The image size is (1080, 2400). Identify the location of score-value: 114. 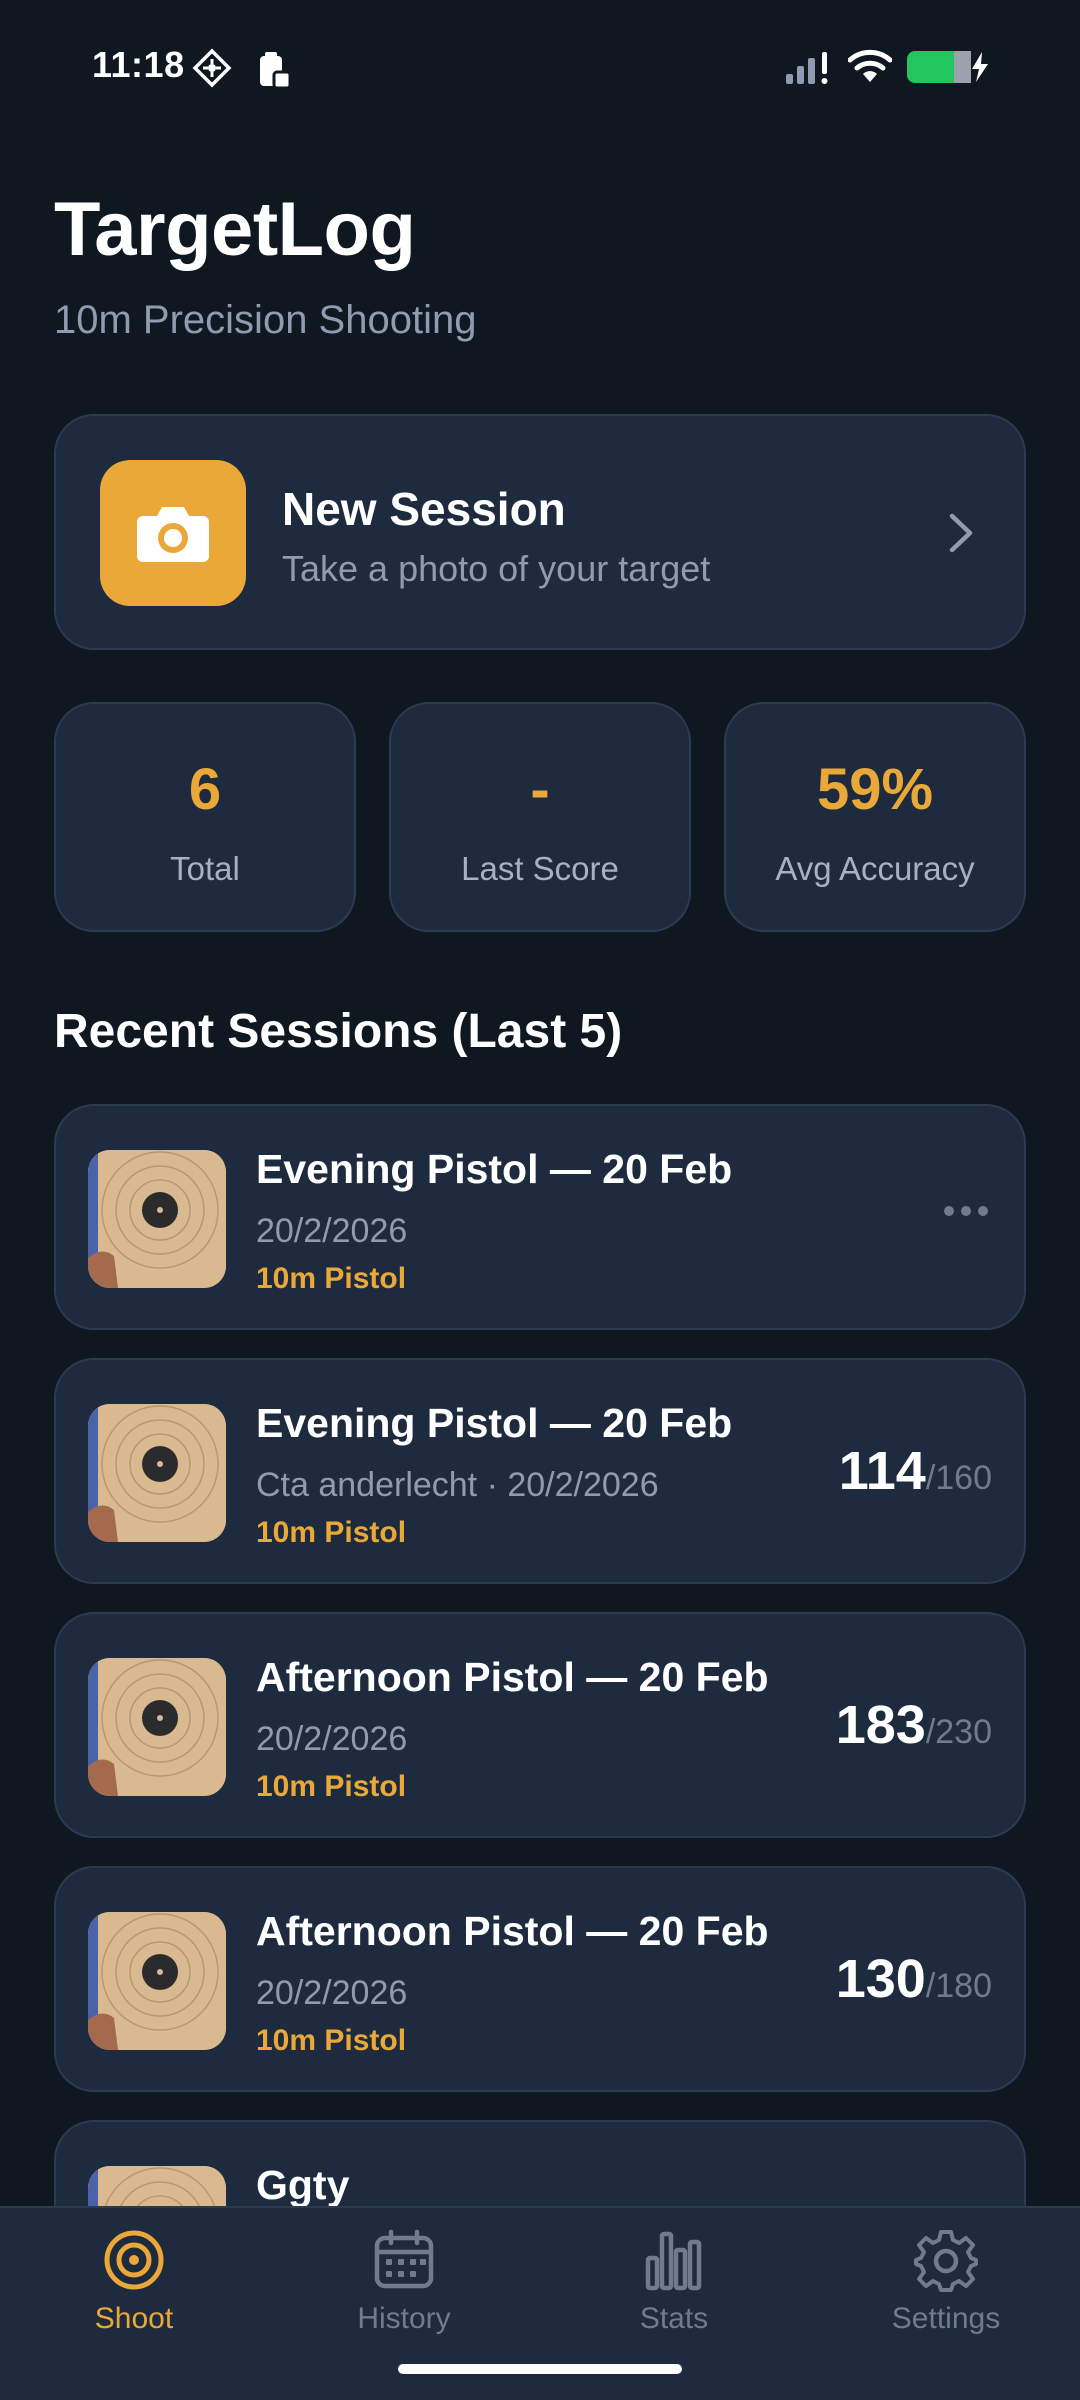
(882, 1471).